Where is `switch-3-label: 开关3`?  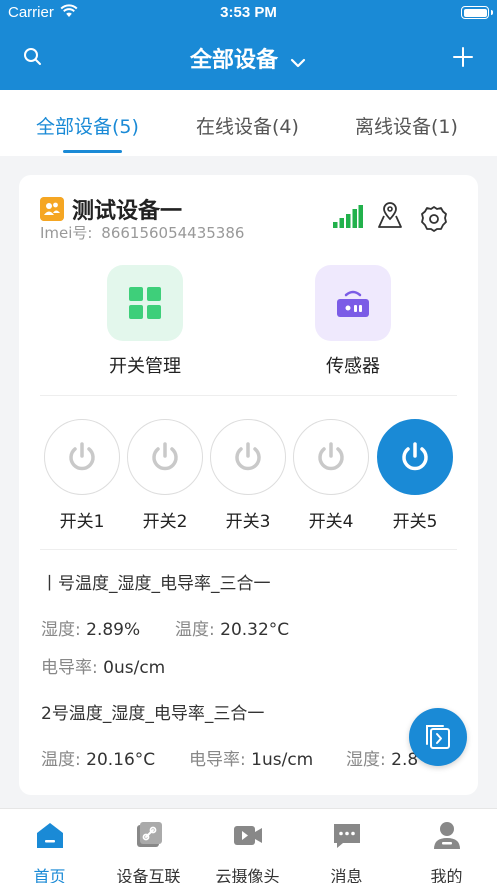 switch-3-label: 开关3 is located at coordinates (248, 522).